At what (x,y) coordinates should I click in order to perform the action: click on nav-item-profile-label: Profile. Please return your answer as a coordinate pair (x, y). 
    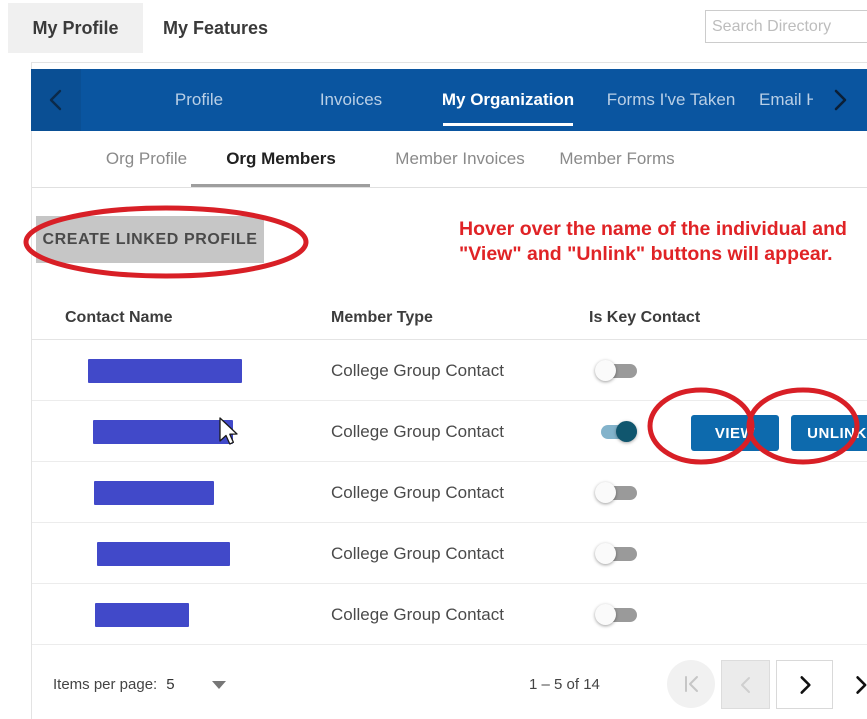
    Looking at the image, I should click on (199, 99).